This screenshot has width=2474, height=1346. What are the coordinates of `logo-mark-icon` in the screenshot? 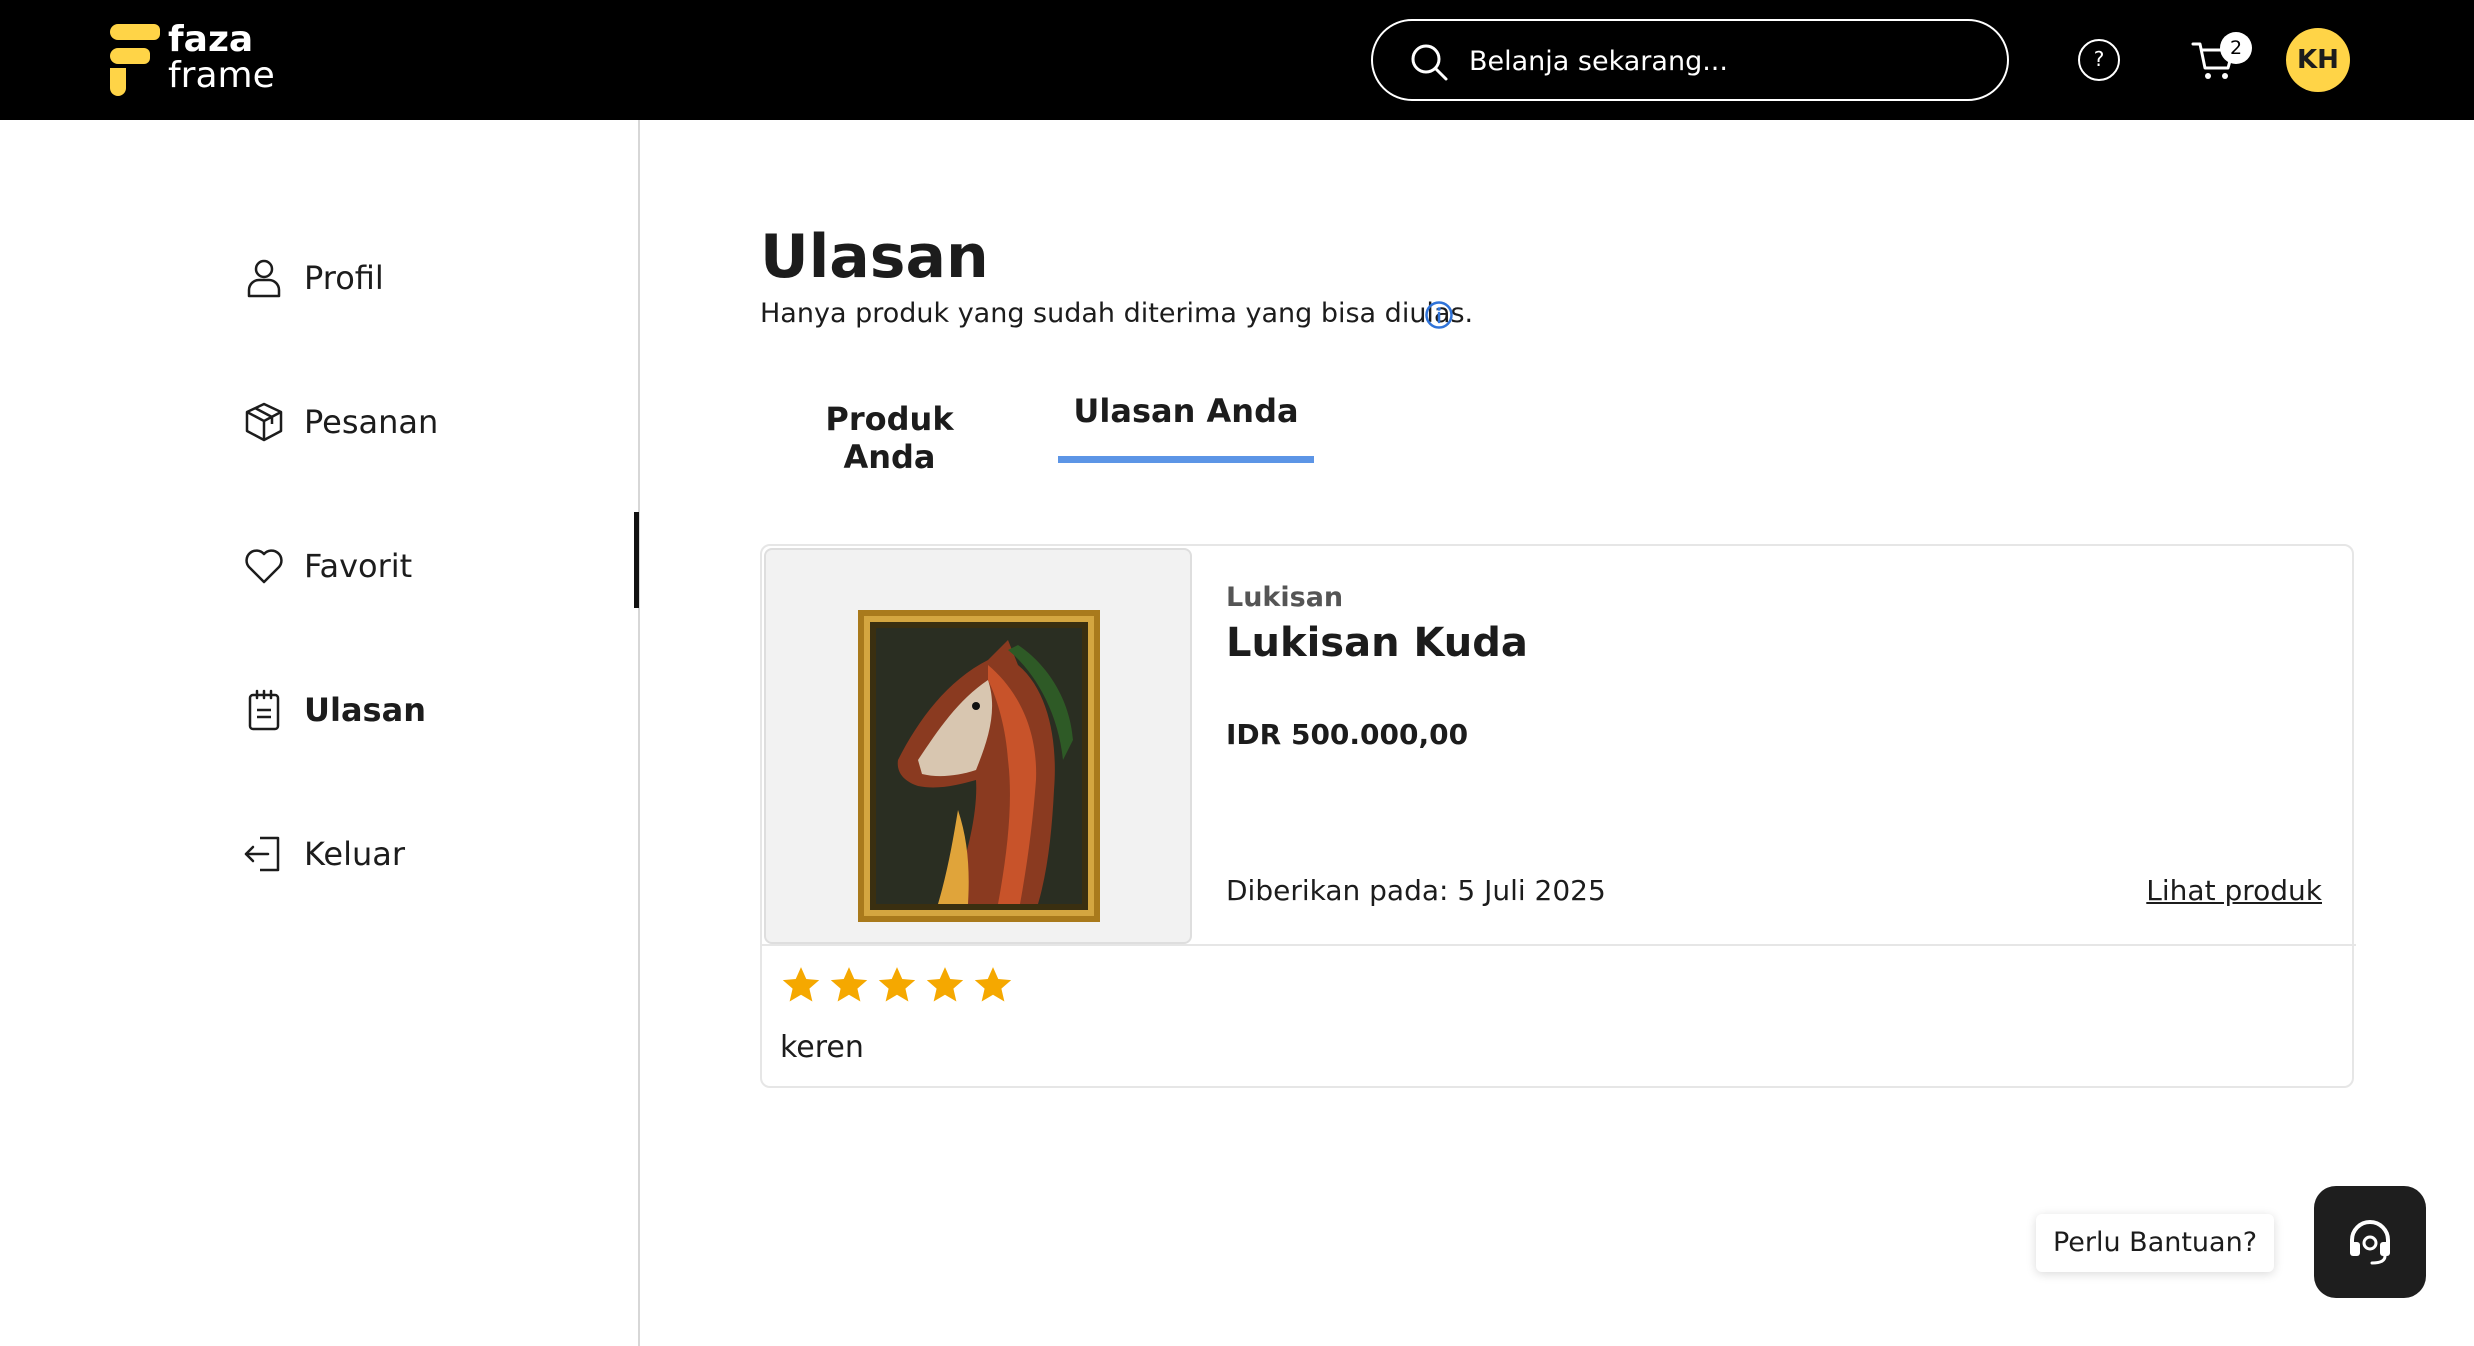 It's located at (135, 60).